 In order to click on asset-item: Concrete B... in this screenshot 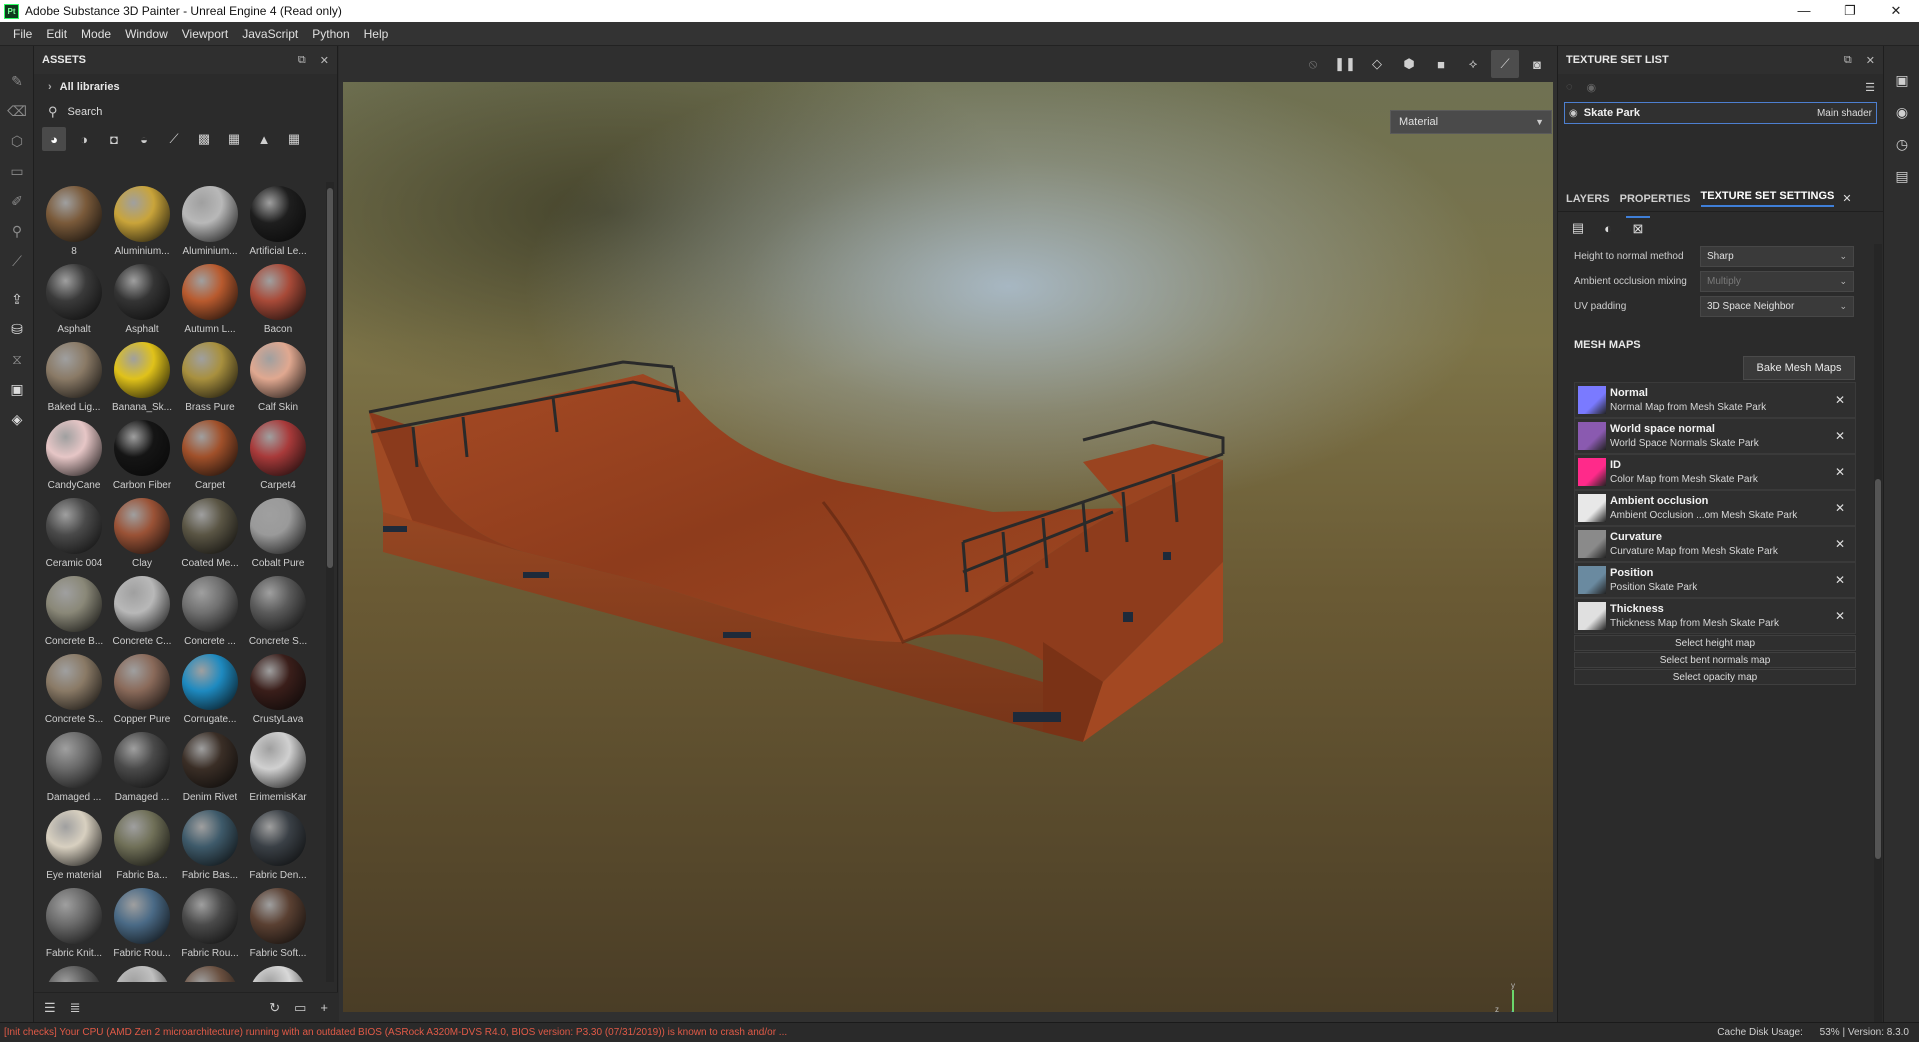, I will do `click(74, 611)`.